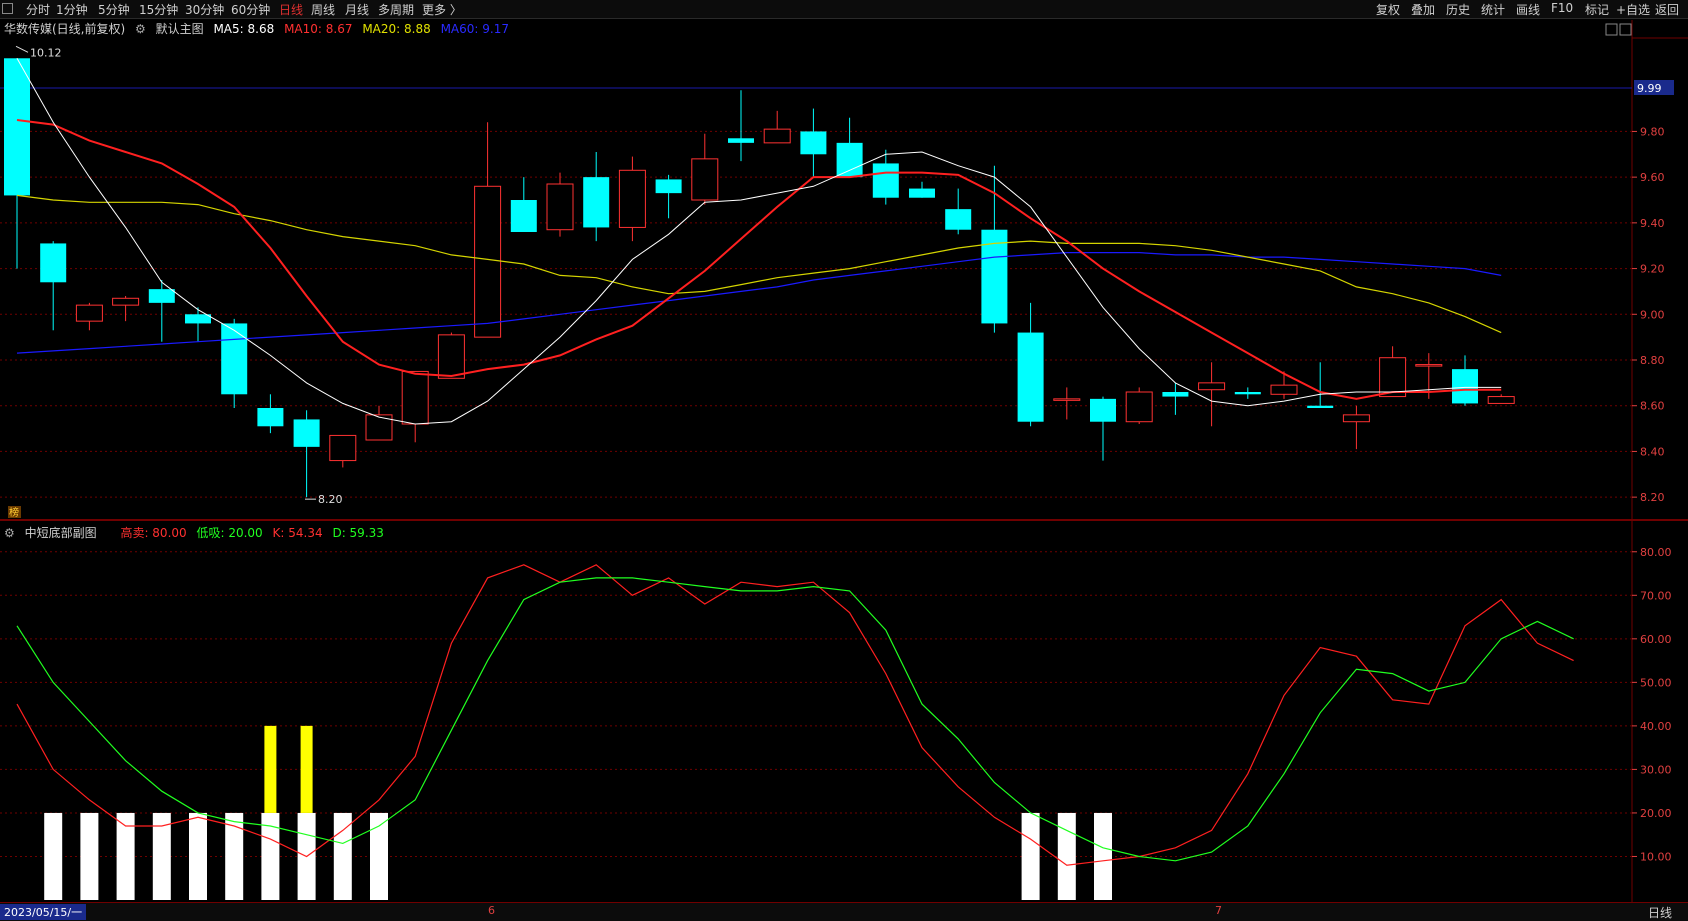 The width and height of the screenshot is (1688, 921). I want to click on high-price-label: 10.12, so click(46, 52).